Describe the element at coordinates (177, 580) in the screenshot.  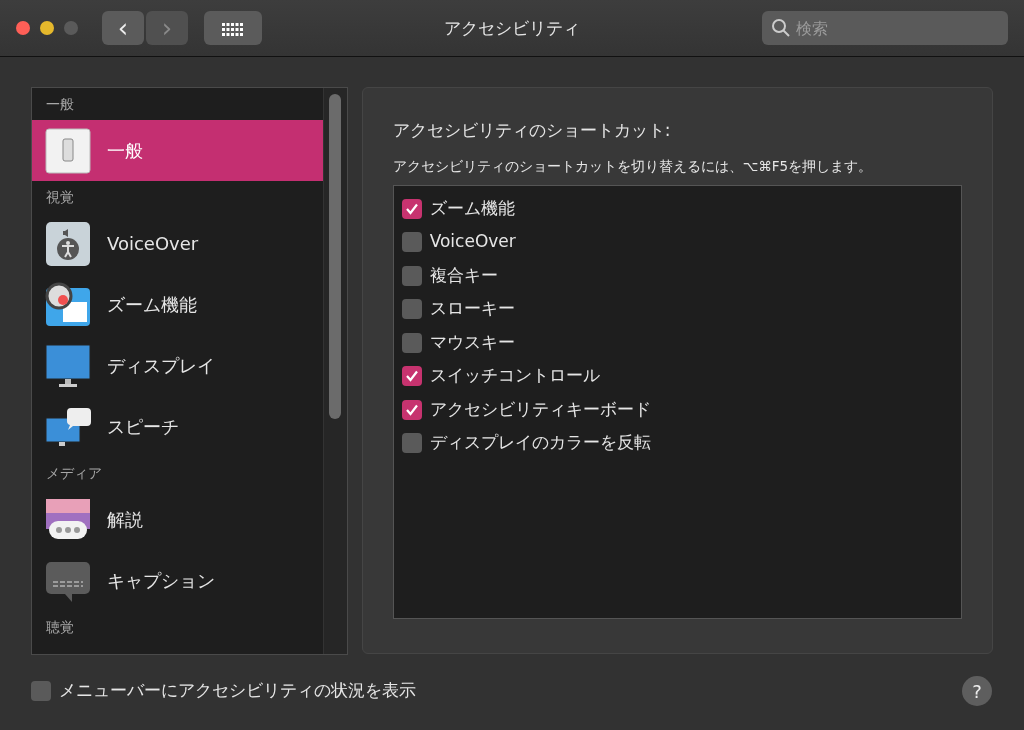
I see `sidebar-item: キャプション` at that location.